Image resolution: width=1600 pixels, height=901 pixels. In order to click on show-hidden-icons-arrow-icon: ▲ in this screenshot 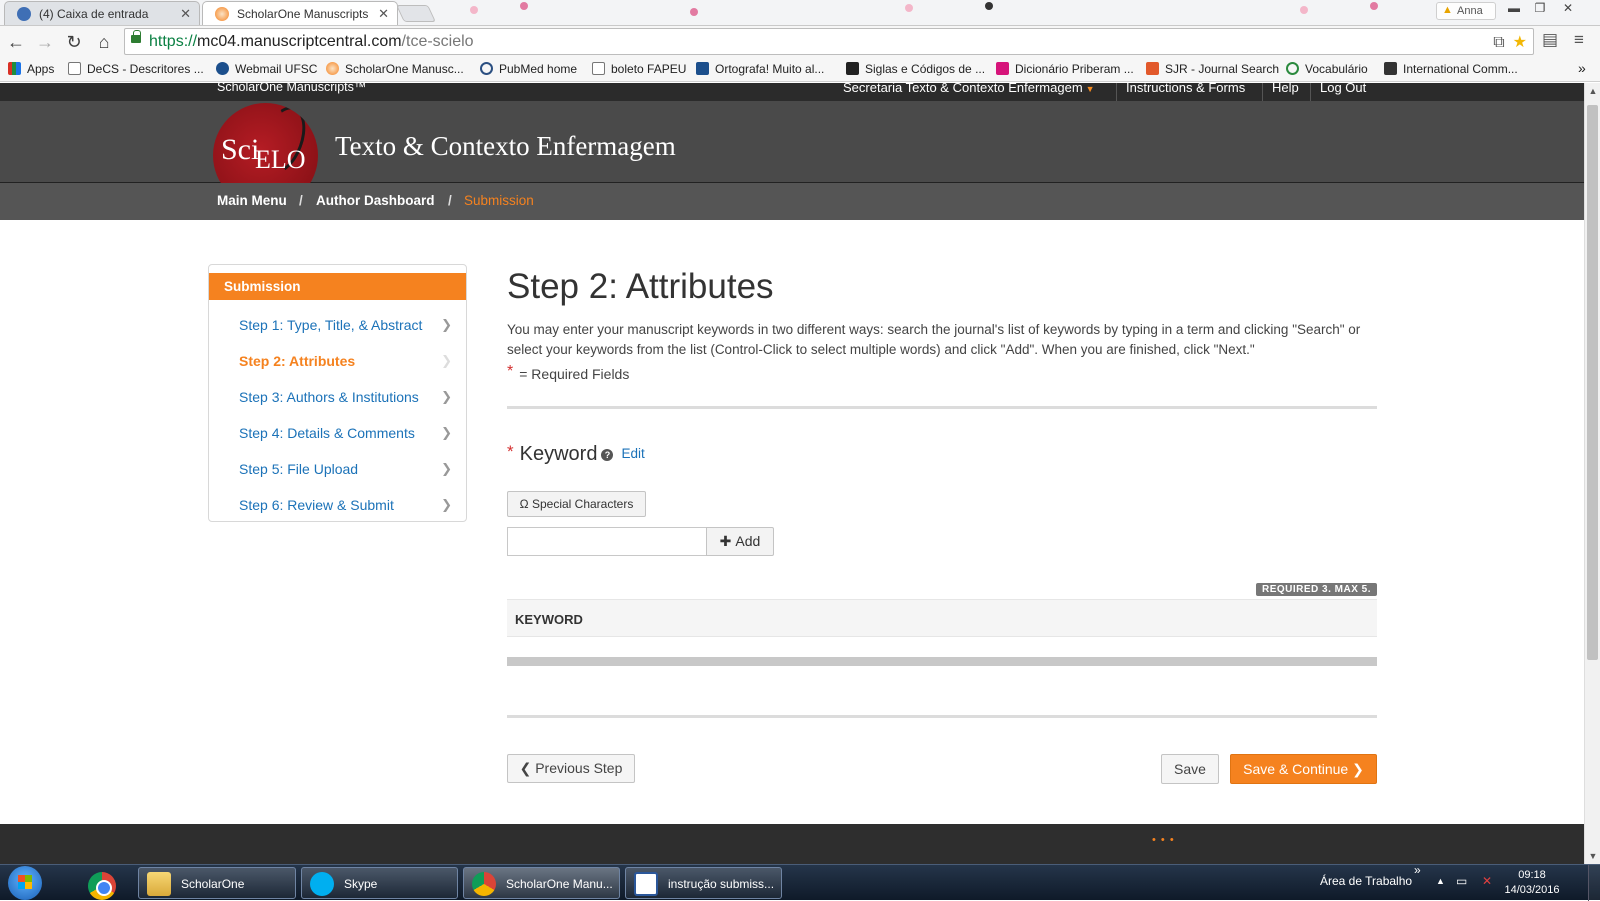, I will do `click(1440, 881)`.